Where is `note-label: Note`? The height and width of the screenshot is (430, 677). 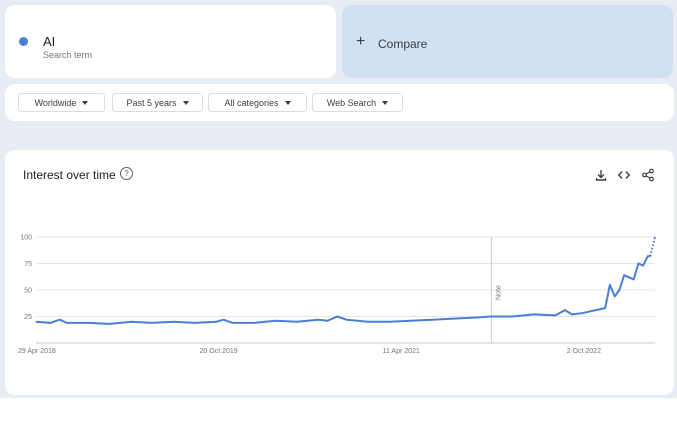
note-label: Note is located at coordinates (498, 292).